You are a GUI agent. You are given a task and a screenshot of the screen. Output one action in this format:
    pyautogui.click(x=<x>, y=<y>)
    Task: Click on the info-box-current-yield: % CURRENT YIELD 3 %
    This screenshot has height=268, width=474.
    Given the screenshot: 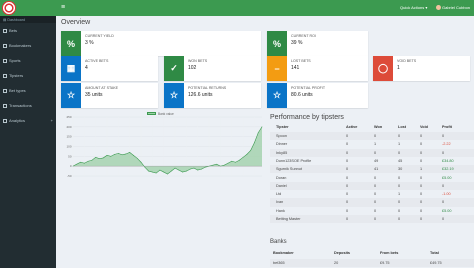 What is the action you would take?
    pyautogui.click(x=161, y=43)
    